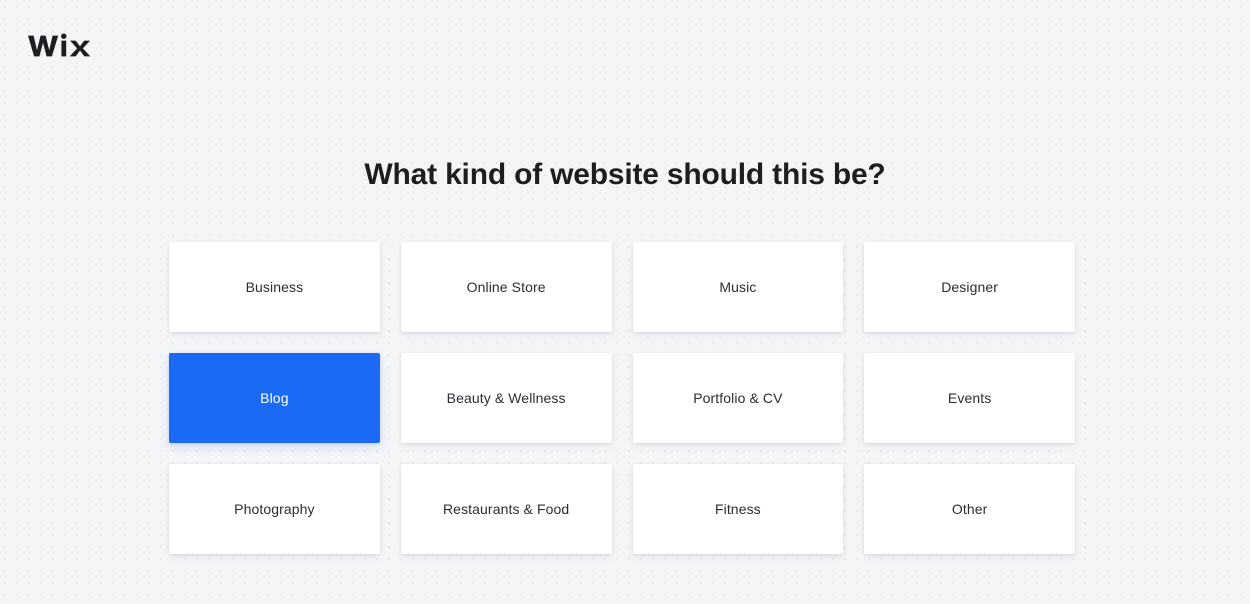 The width and height of the screenshot is (1250, 604). I want to click on option-card-label: Portfolio & CV, so click(738, 398).